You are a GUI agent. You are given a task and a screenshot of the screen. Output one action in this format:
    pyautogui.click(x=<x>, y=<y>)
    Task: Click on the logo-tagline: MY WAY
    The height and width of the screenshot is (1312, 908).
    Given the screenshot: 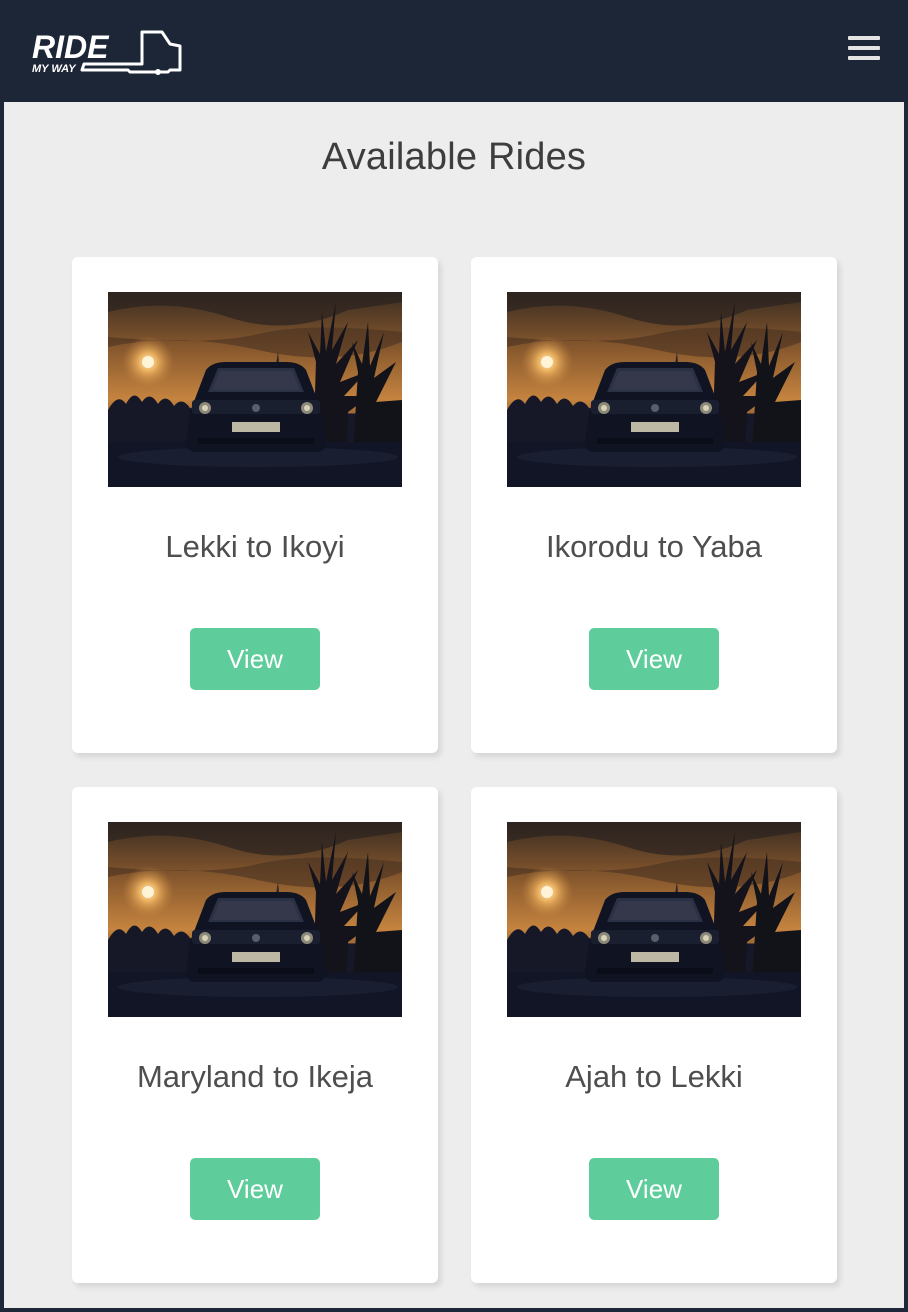 What is the action you would take?
    pyautogui.click(x=54, y=69)
    